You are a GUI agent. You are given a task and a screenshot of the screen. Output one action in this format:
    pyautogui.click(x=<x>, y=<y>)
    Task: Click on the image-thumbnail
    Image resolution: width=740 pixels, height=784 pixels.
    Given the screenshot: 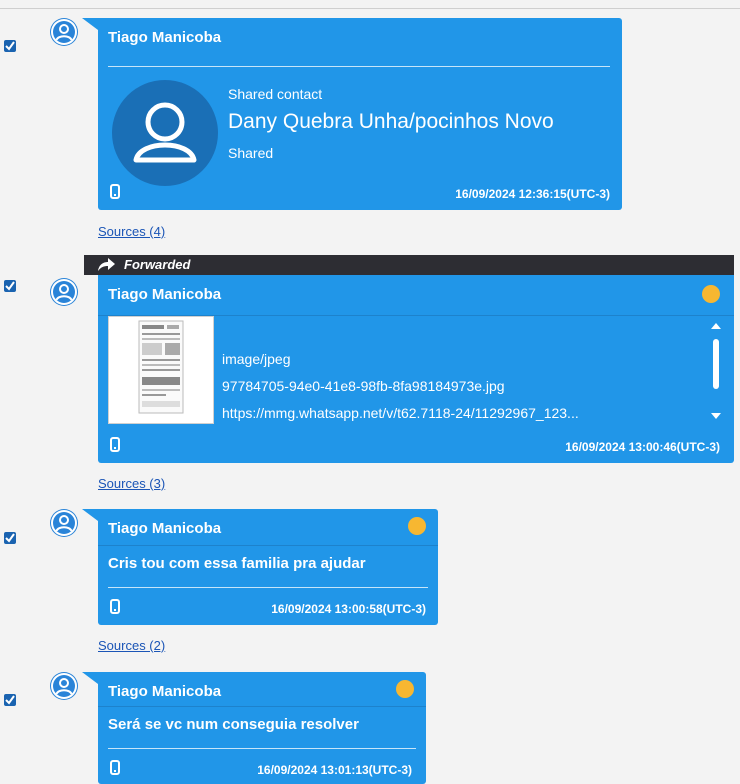 What is the action you would take?
    pyautogui.click(x=161, y=370)
    